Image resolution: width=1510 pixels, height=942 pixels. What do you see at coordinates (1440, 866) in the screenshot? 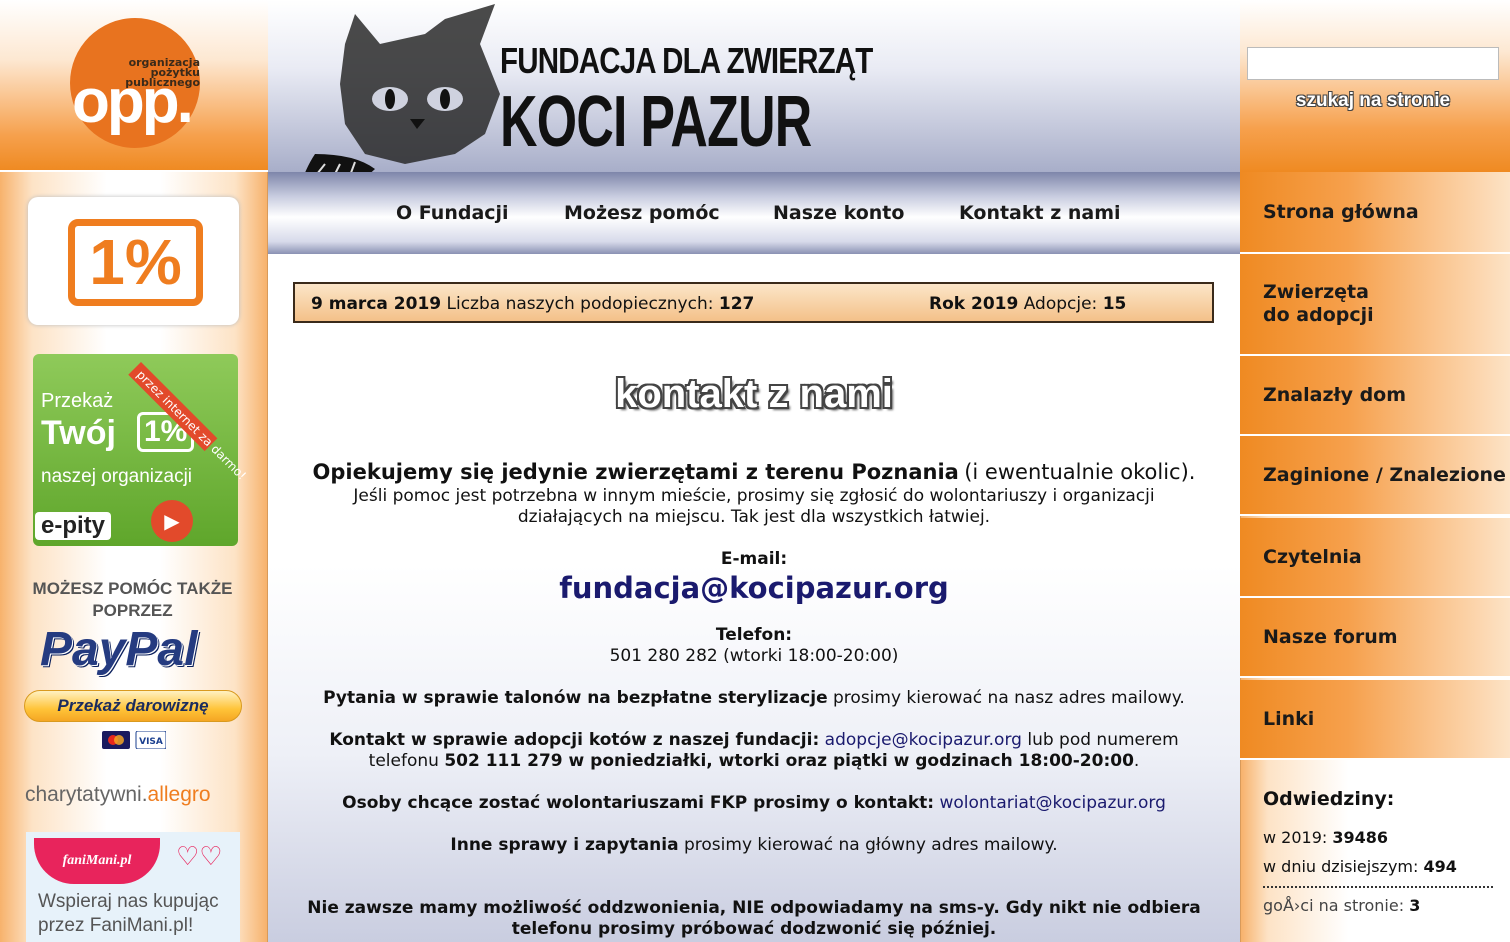
I see `visits-today-value: 494` at bounding box center [1440, 866].